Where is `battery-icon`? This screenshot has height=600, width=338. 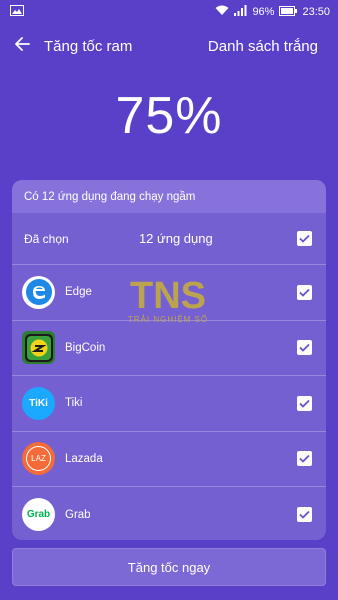
battery-icon is located at coordinates (288, 12).